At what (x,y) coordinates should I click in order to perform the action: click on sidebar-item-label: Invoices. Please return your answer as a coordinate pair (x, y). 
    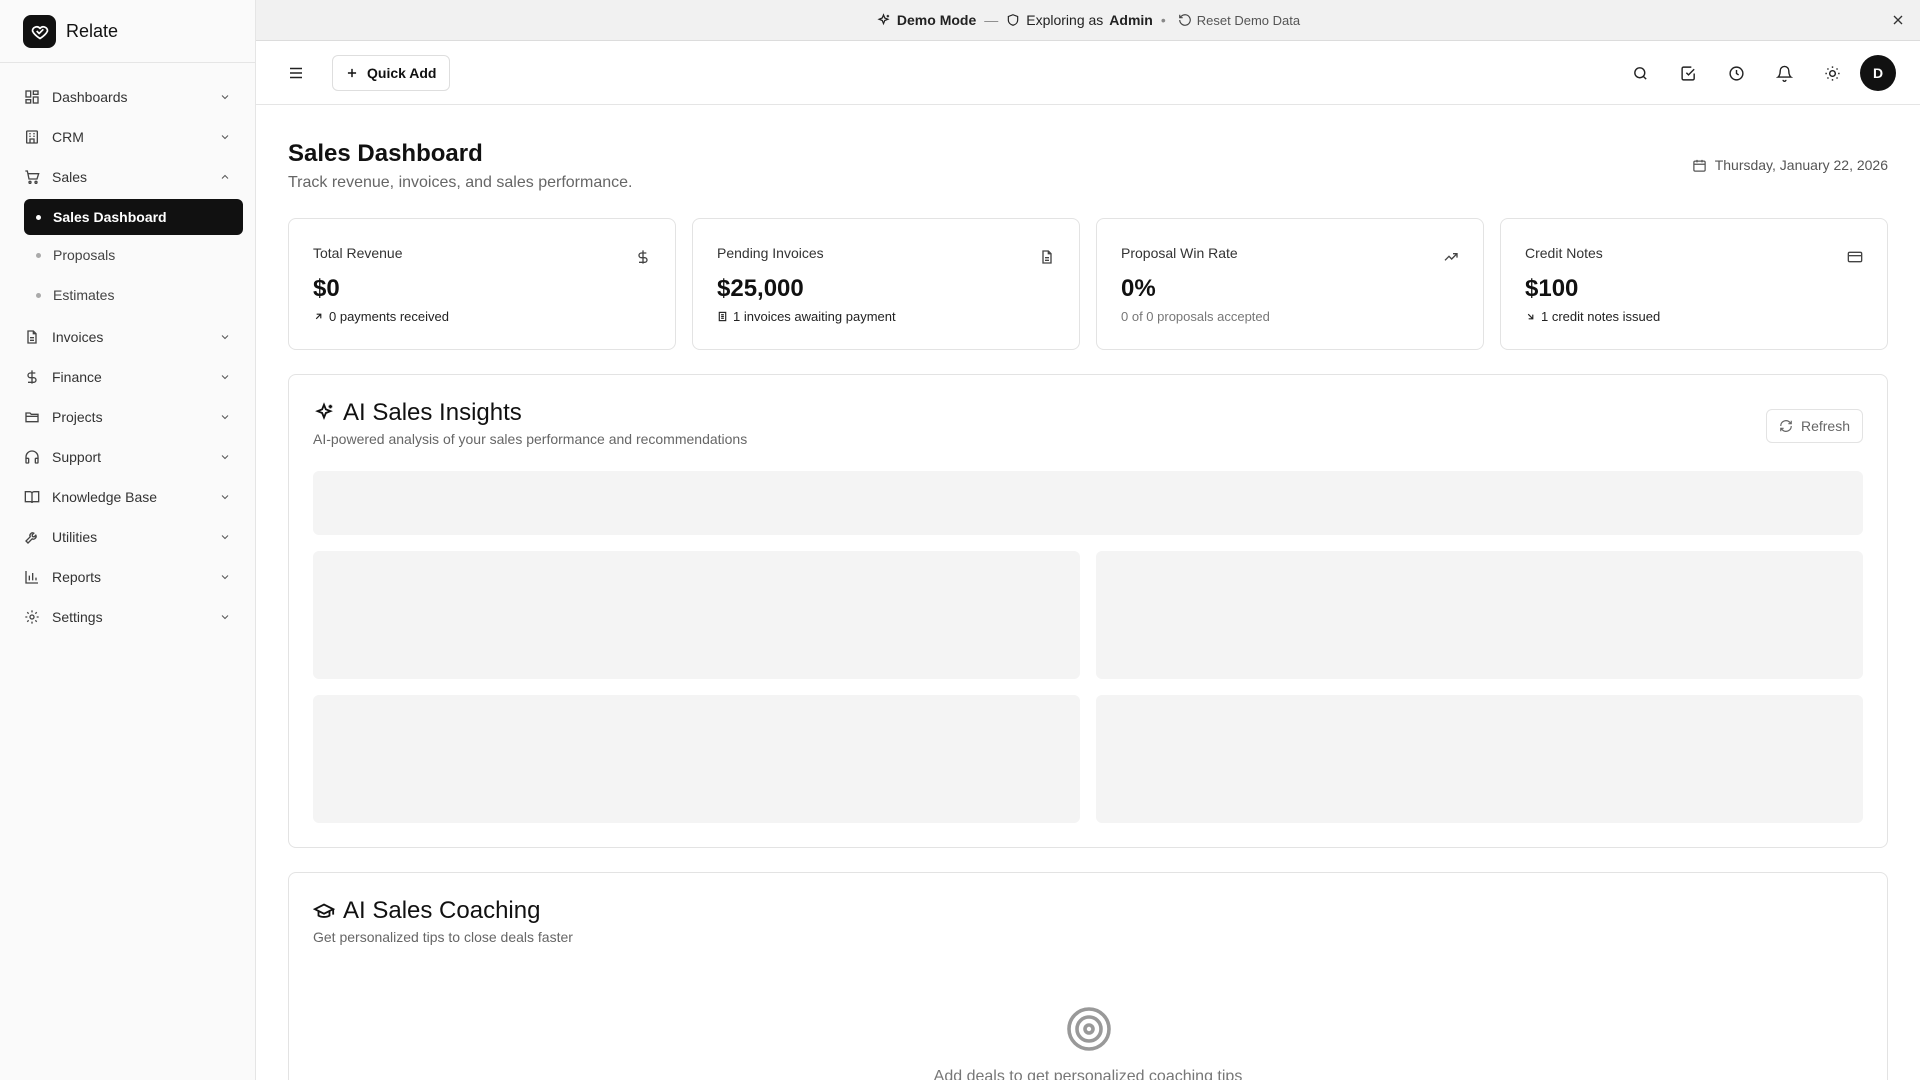
    Looking at the image, I should click on (78, 337).